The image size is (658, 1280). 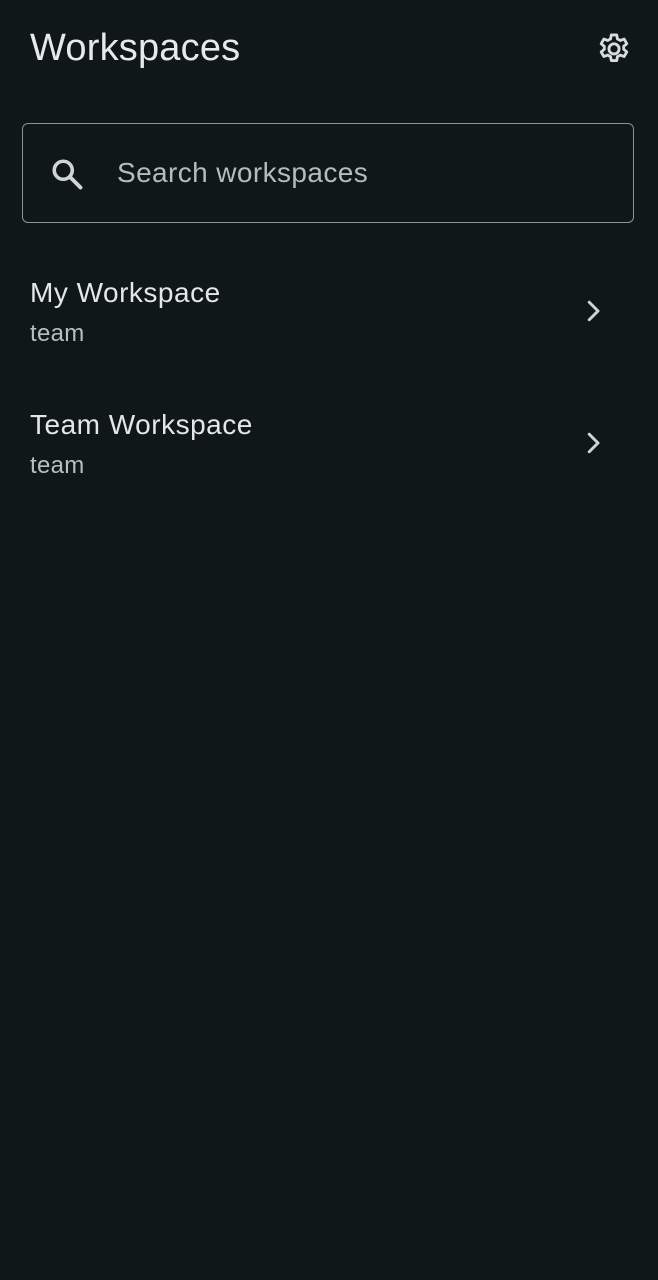 What do you see at coordinates (329, 50) in the screenshot?
I see `app-header: Workspaces` at bounding box center [329, 50].